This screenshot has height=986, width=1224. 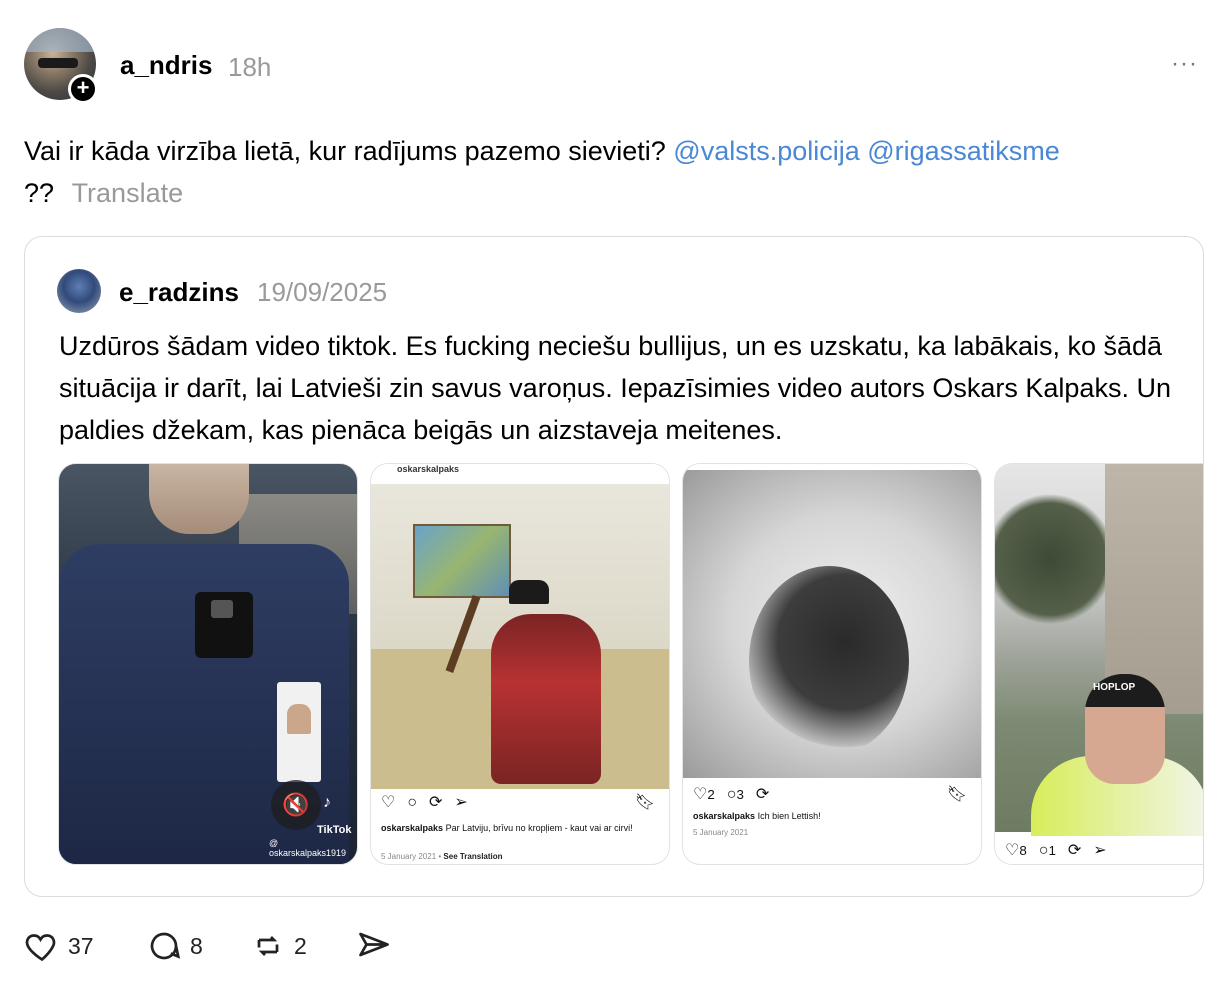 What do you see at coordinates (963, 151) in the screenshot?
I see `mention-link: @rigassatiksme` at bounding box center [963, 151].